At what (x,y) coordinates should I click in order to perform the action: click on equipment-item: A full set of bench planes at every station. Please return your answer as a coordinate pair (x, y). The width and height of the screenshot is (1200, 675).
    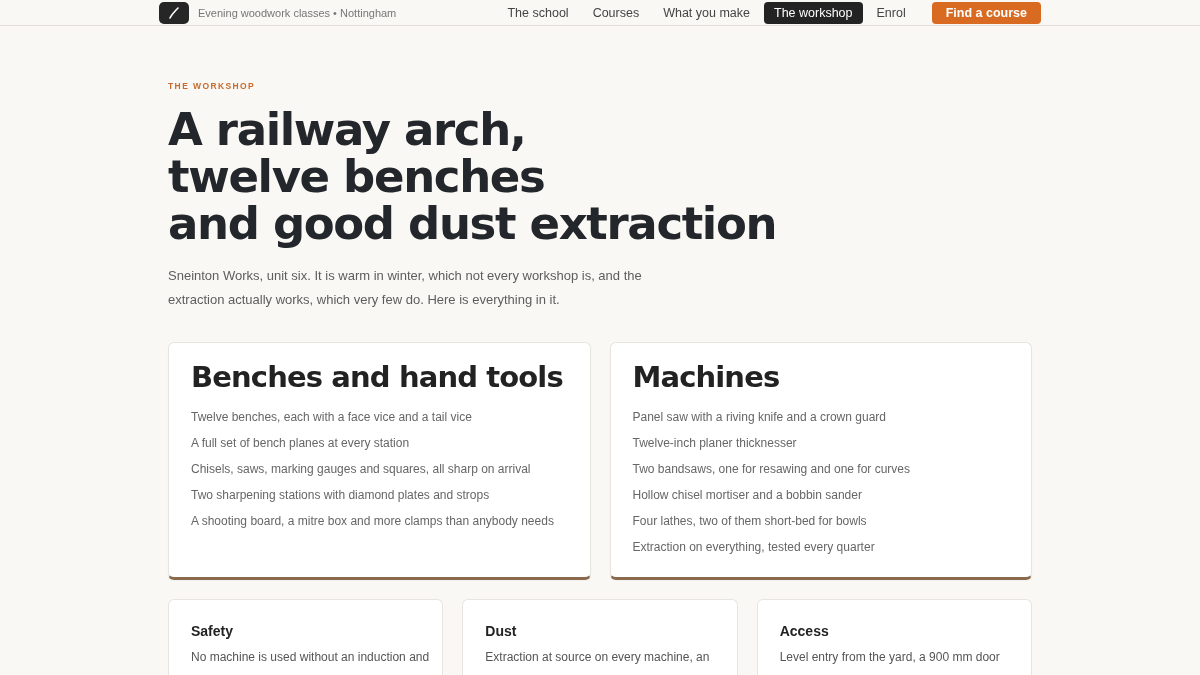
    Looking at the image, I should click on (301, 443).